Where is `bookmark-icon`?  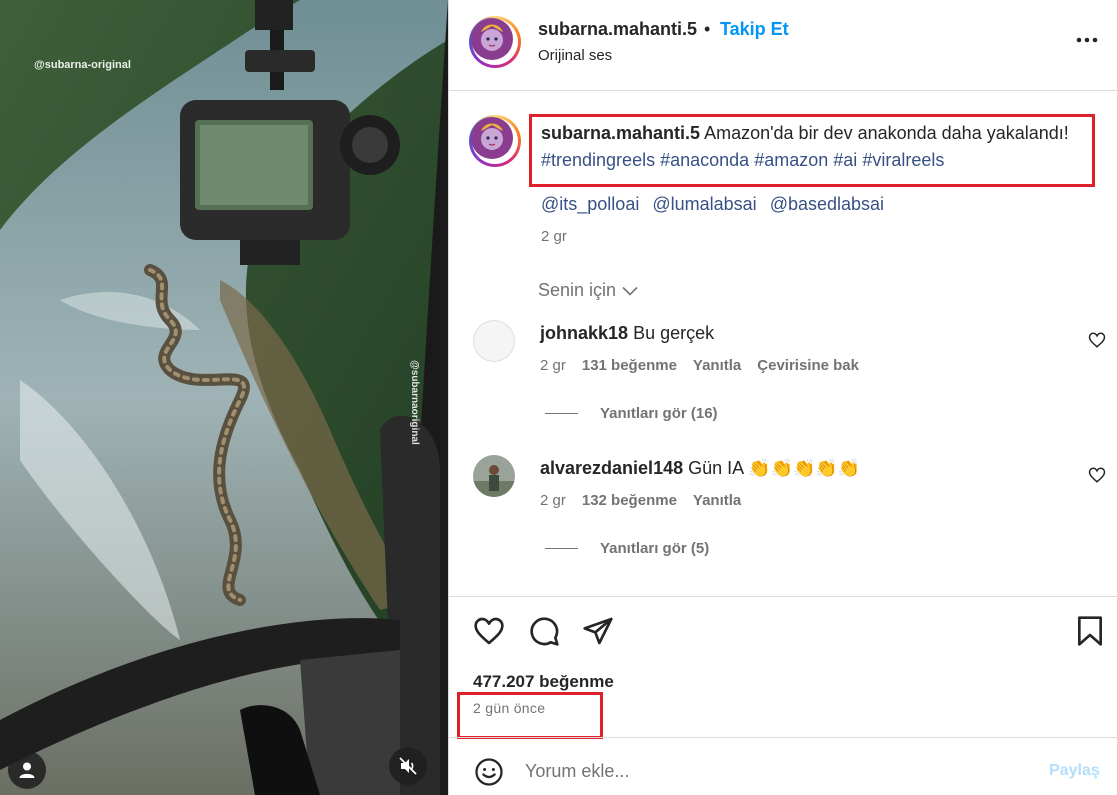
bookmark-icon is located at coordinates (1090, 631).